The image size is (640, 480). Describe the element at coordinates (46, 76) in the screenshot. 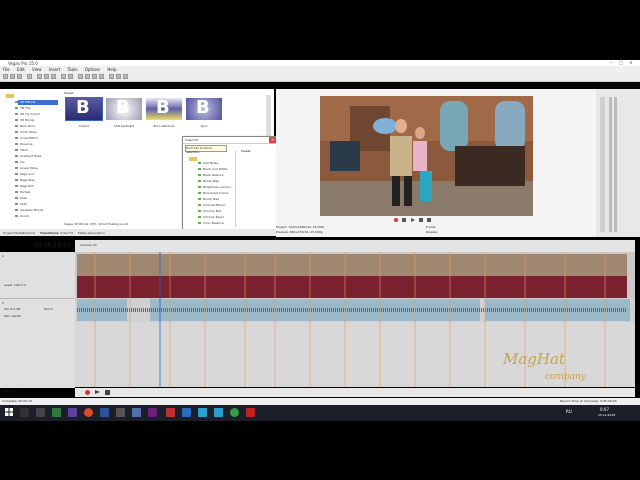

I see `copy-icon` at that location.